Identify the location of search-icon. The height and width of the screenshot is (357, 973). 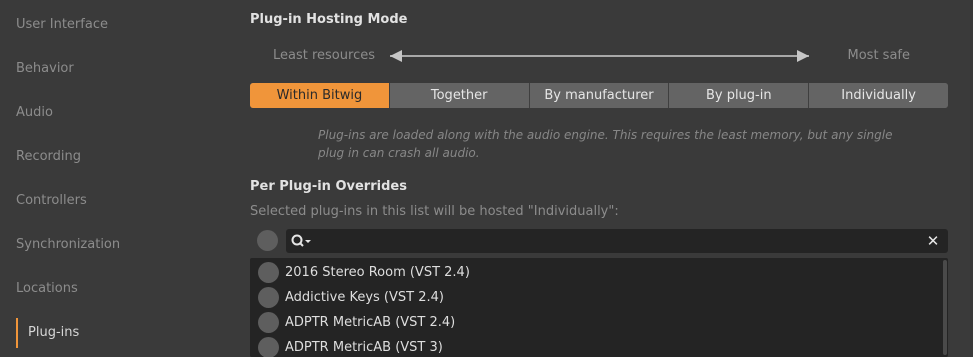
(301, 241).